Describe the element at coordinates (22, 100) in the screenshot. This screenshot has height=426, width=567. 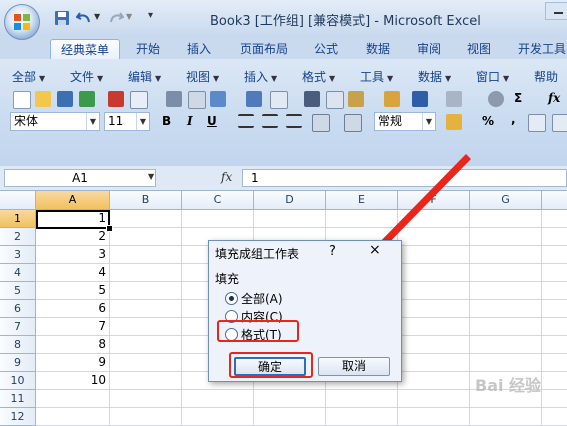
I see `new-icon` at that location.